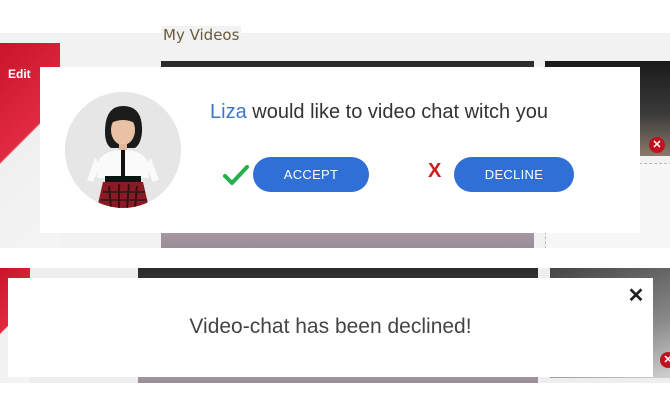  Describe the element at coordinates (201, 35) in the screenshot. I see `section-title: My Videos` at that location.